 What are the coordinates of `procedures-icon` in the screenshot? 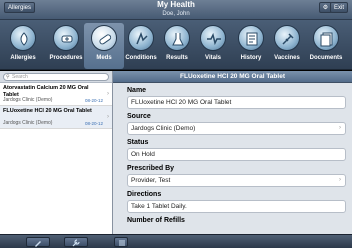 It's located at (66, 38).